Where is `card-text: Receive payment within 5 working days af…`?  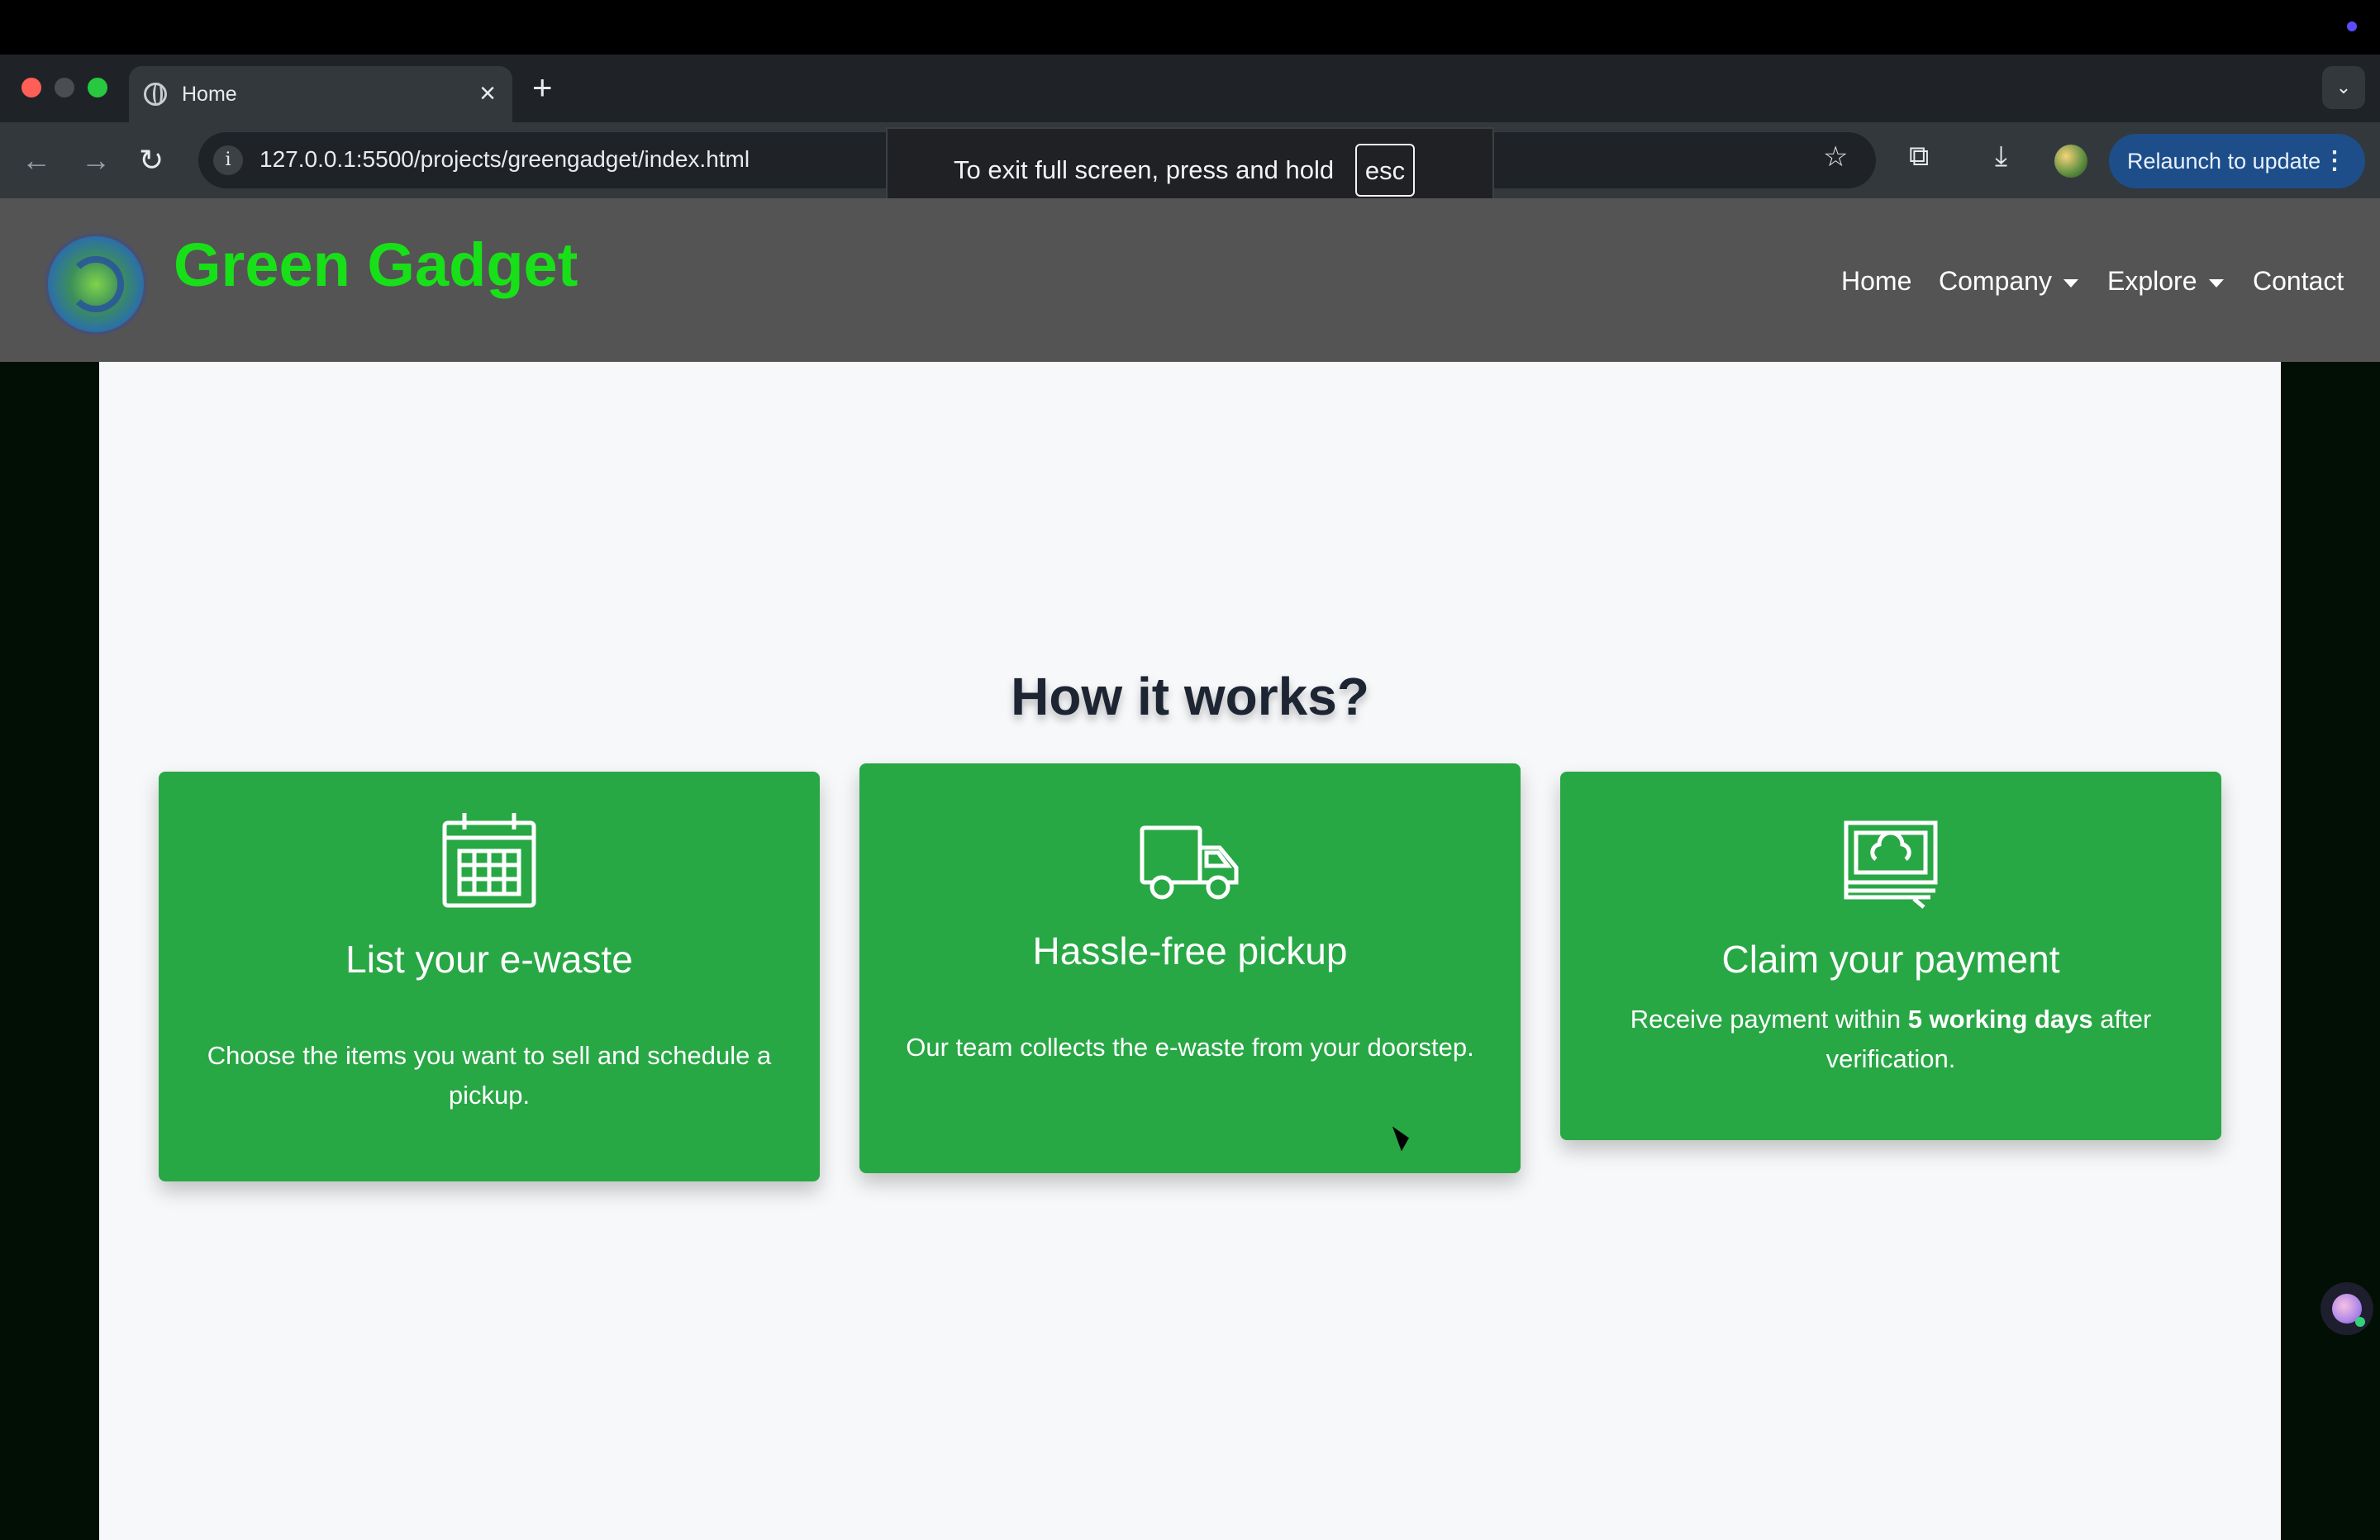 card-text: Receive payment within 5 working days af… is located at coordinates (1891, 1039).